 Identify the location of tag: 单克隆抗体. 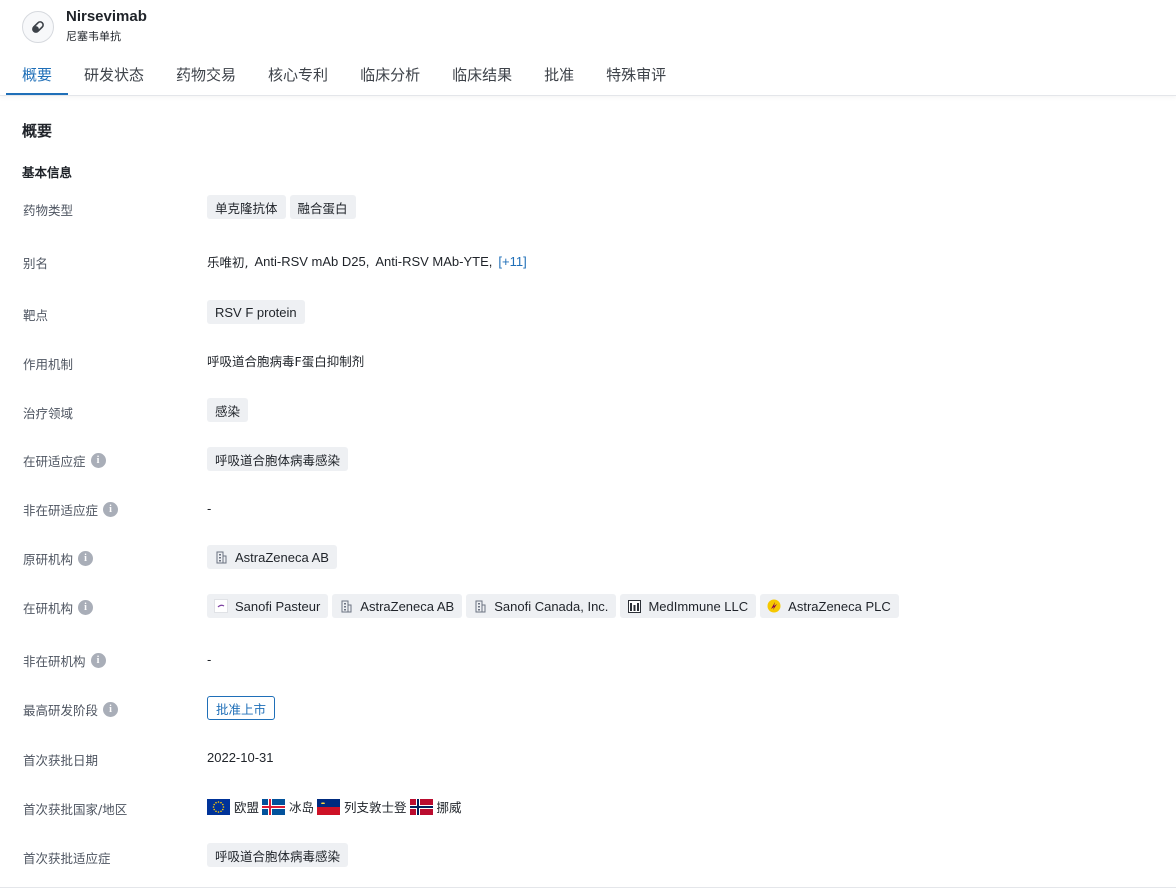
(246, 207).